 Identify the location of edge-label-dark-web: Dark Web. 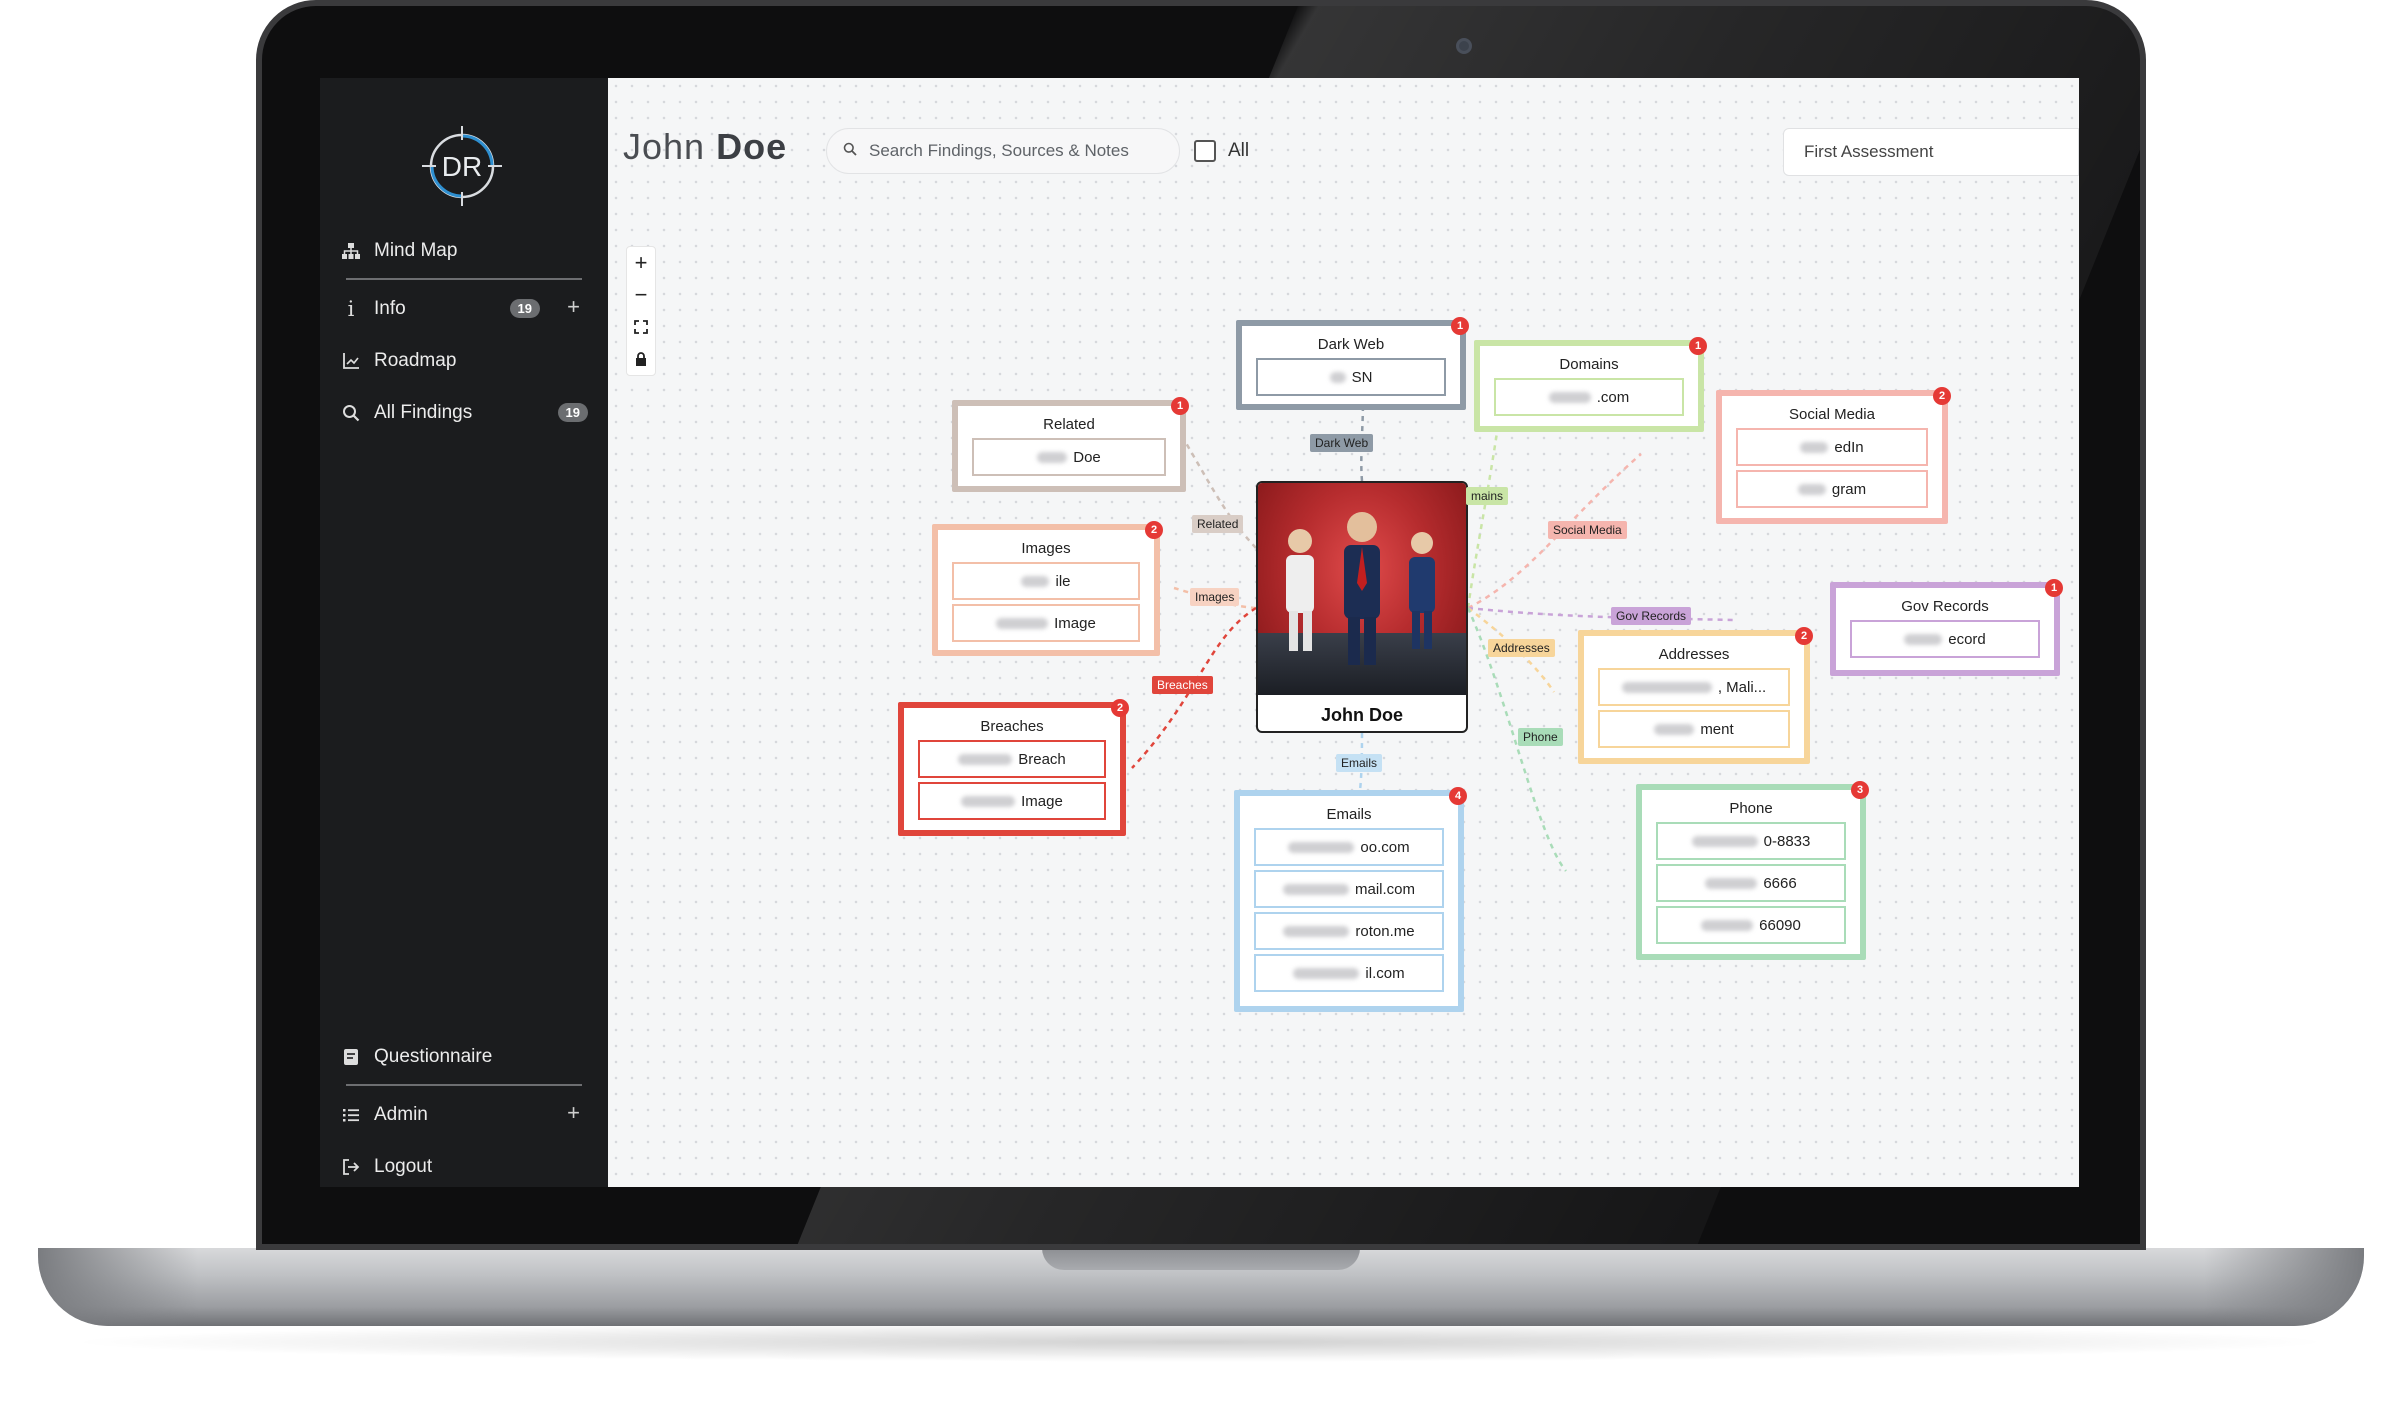
(1342, 443).